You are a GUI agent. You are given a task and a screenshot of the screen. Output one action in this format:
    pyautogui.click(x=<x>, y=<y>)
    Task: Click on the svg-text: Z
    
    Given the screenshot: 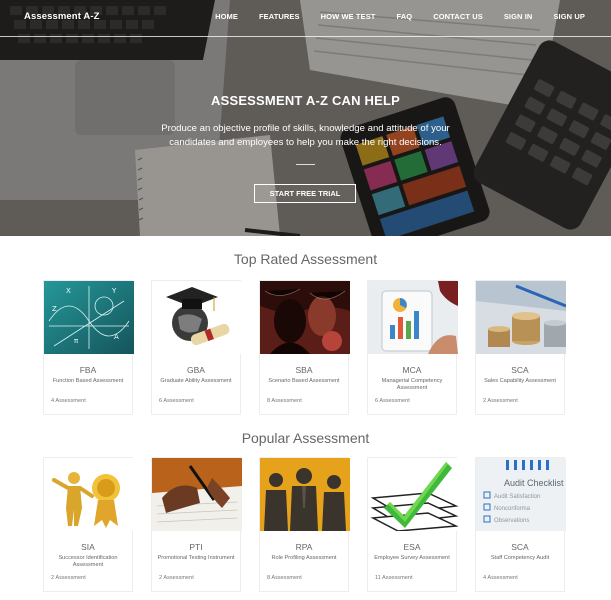 What is the action you would take?
    pyautogui.click(x=54, y=309)
    